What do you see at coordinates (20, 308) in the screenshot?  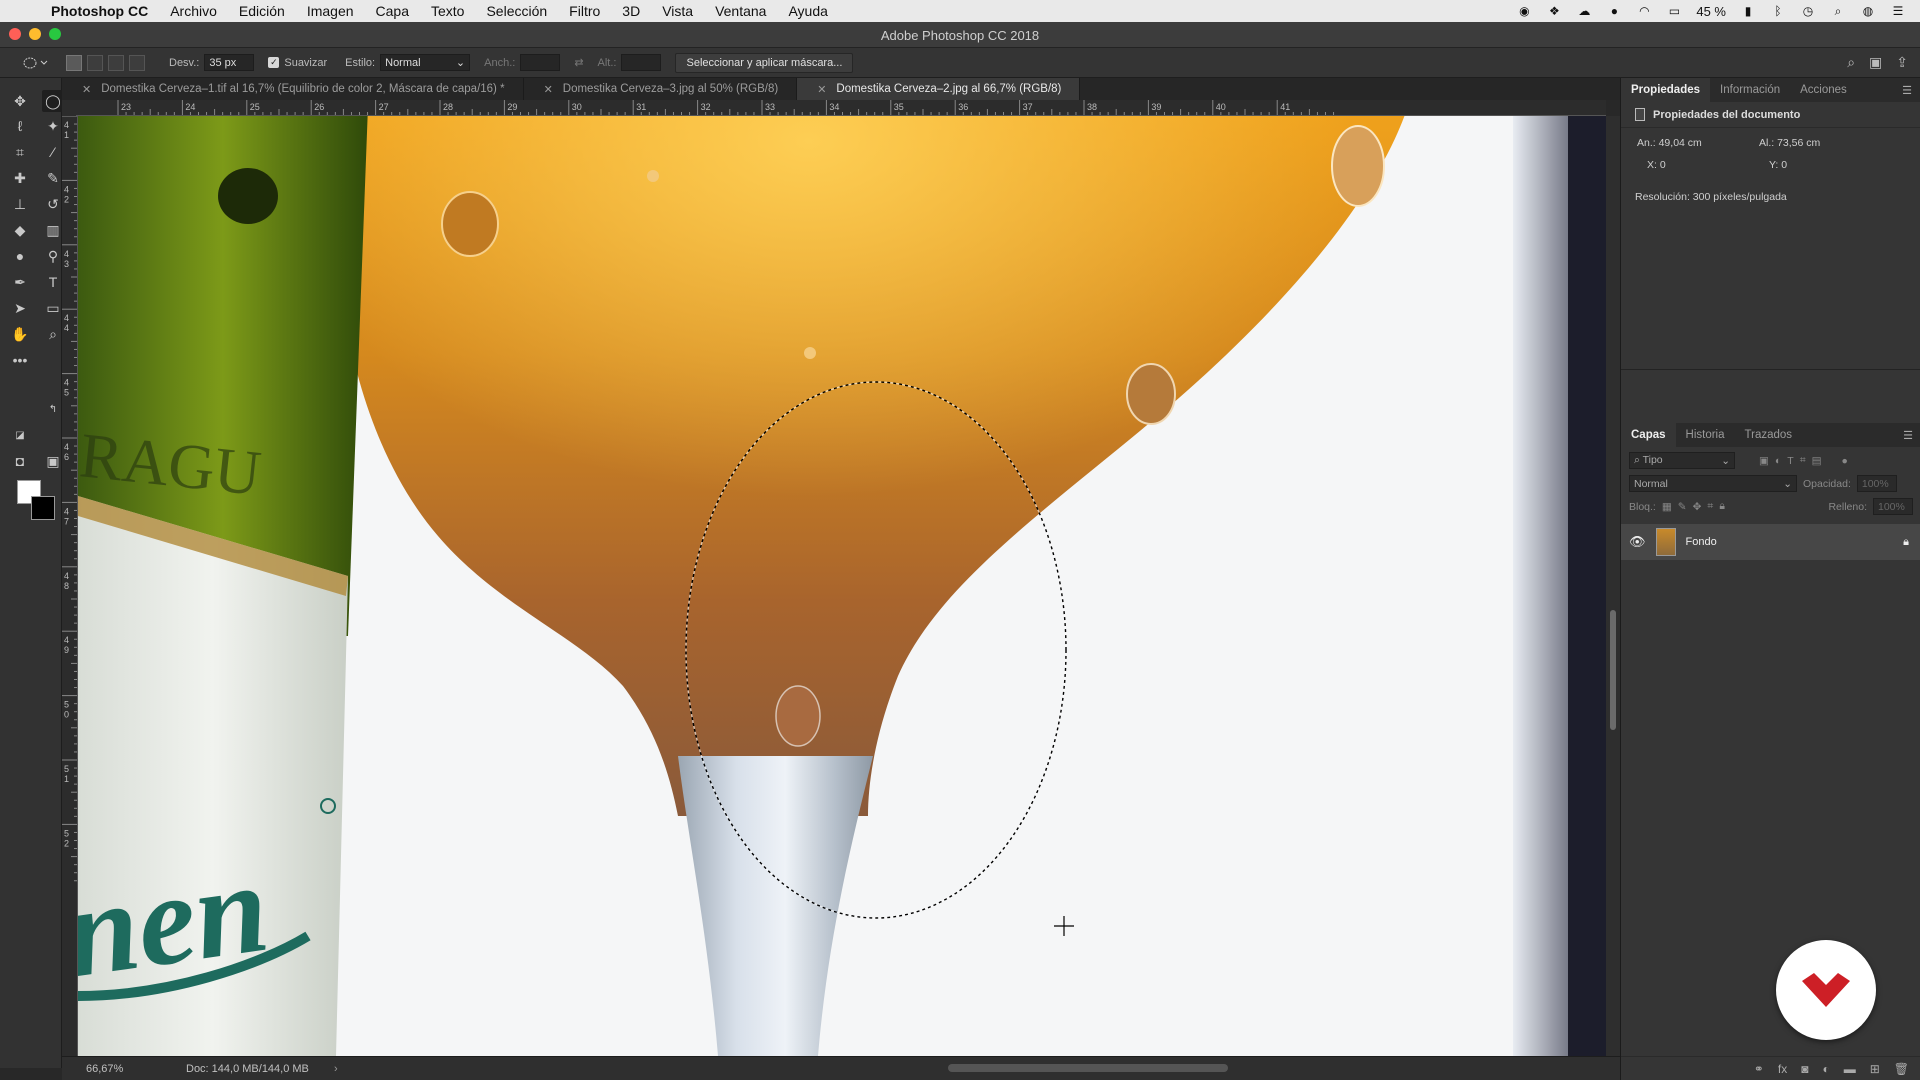 I see `path-selection-tool-icon: ➤` at bounding box center [20, 308].